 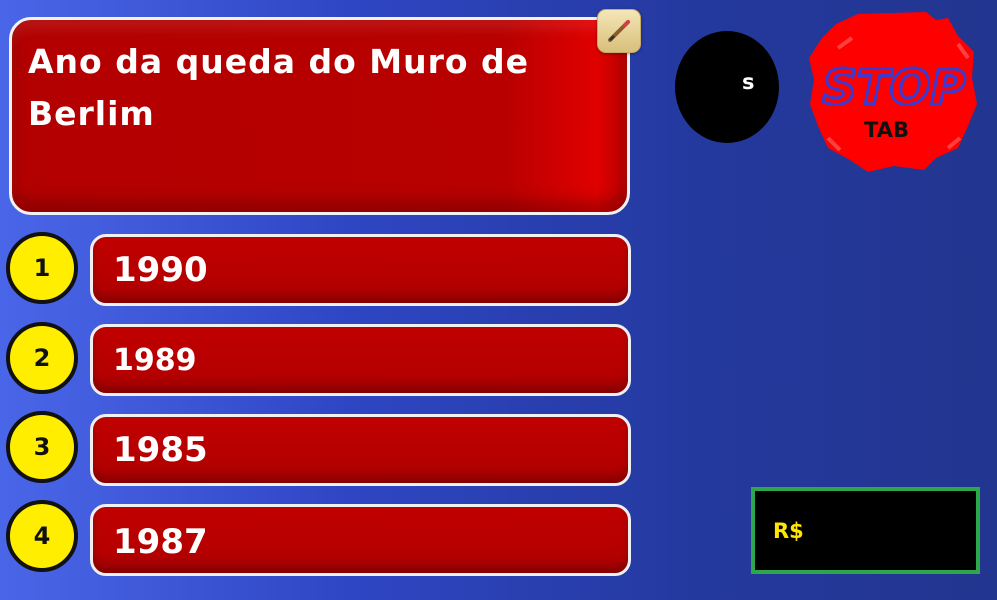 I want to click on edit-button, so click(x=619, y=31).